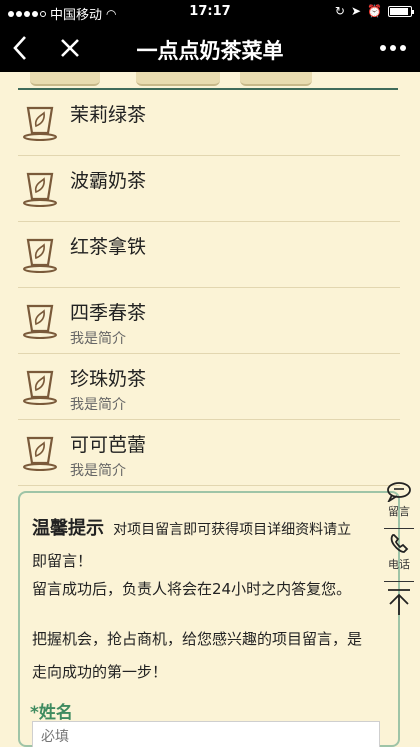 The width and height of the screenshot is (420, 747). I want to click on phone-button: 电话, so click(399, 556).